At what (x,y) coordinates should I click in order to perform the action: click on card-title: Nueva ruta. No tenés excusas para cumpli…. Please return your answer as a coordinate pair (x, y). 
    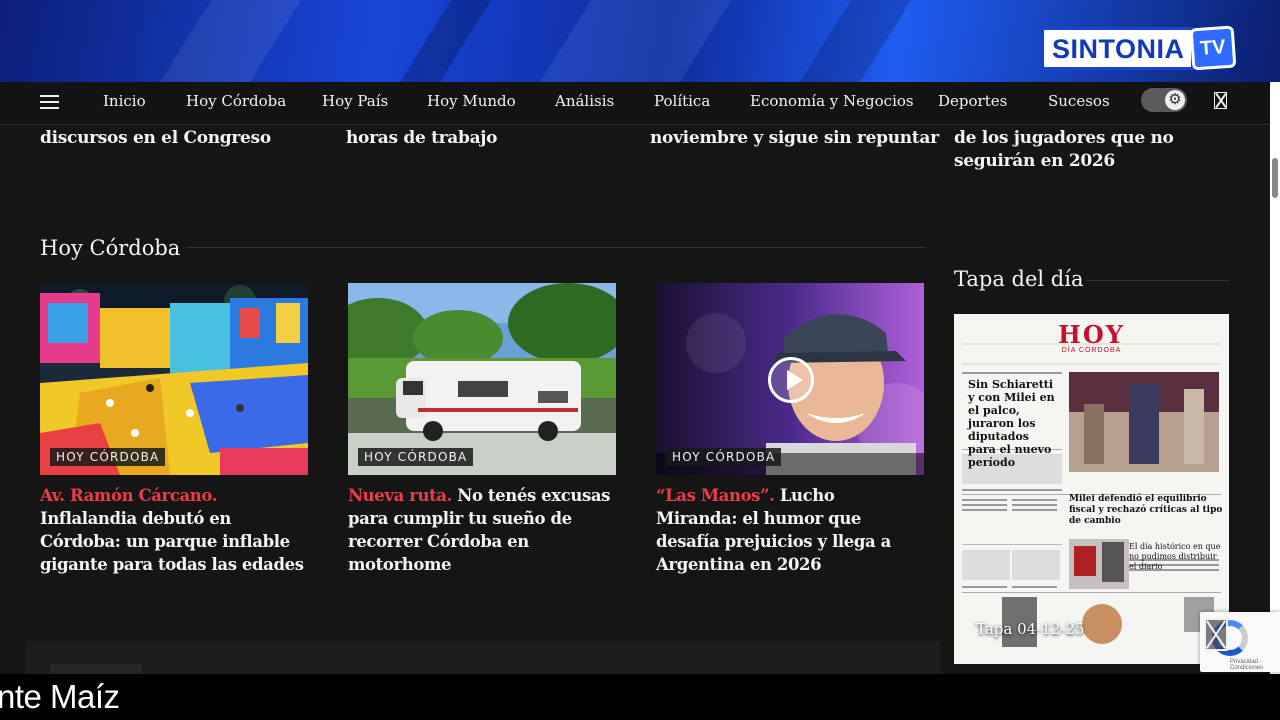
    Looking at the image, I should click on (484, 530).